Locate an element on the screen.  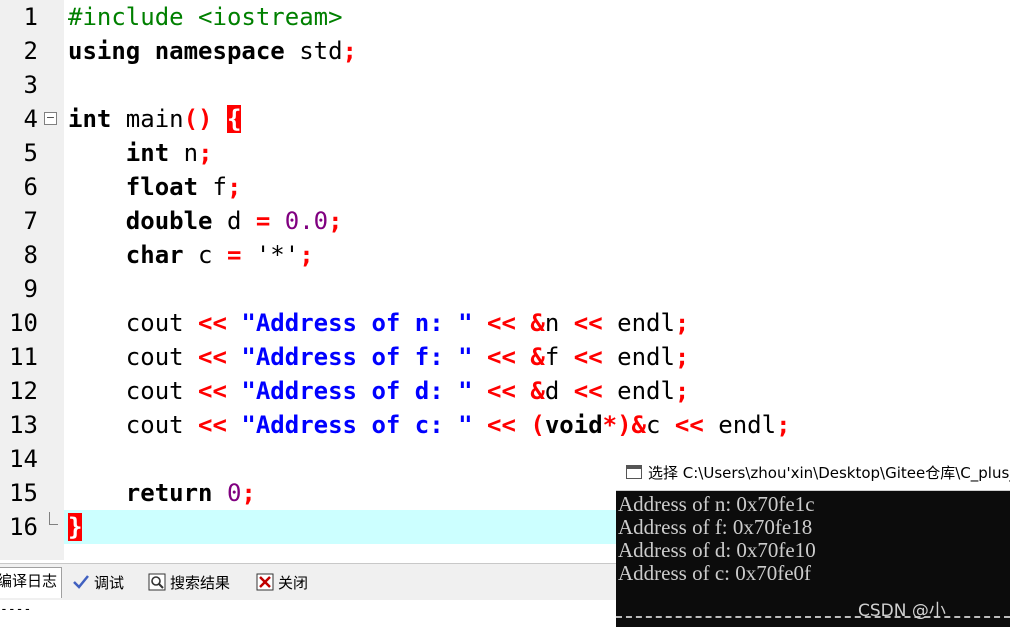
code-line: cout << "Address of d: " << &d << endl; is located at coordinates (379, 391).